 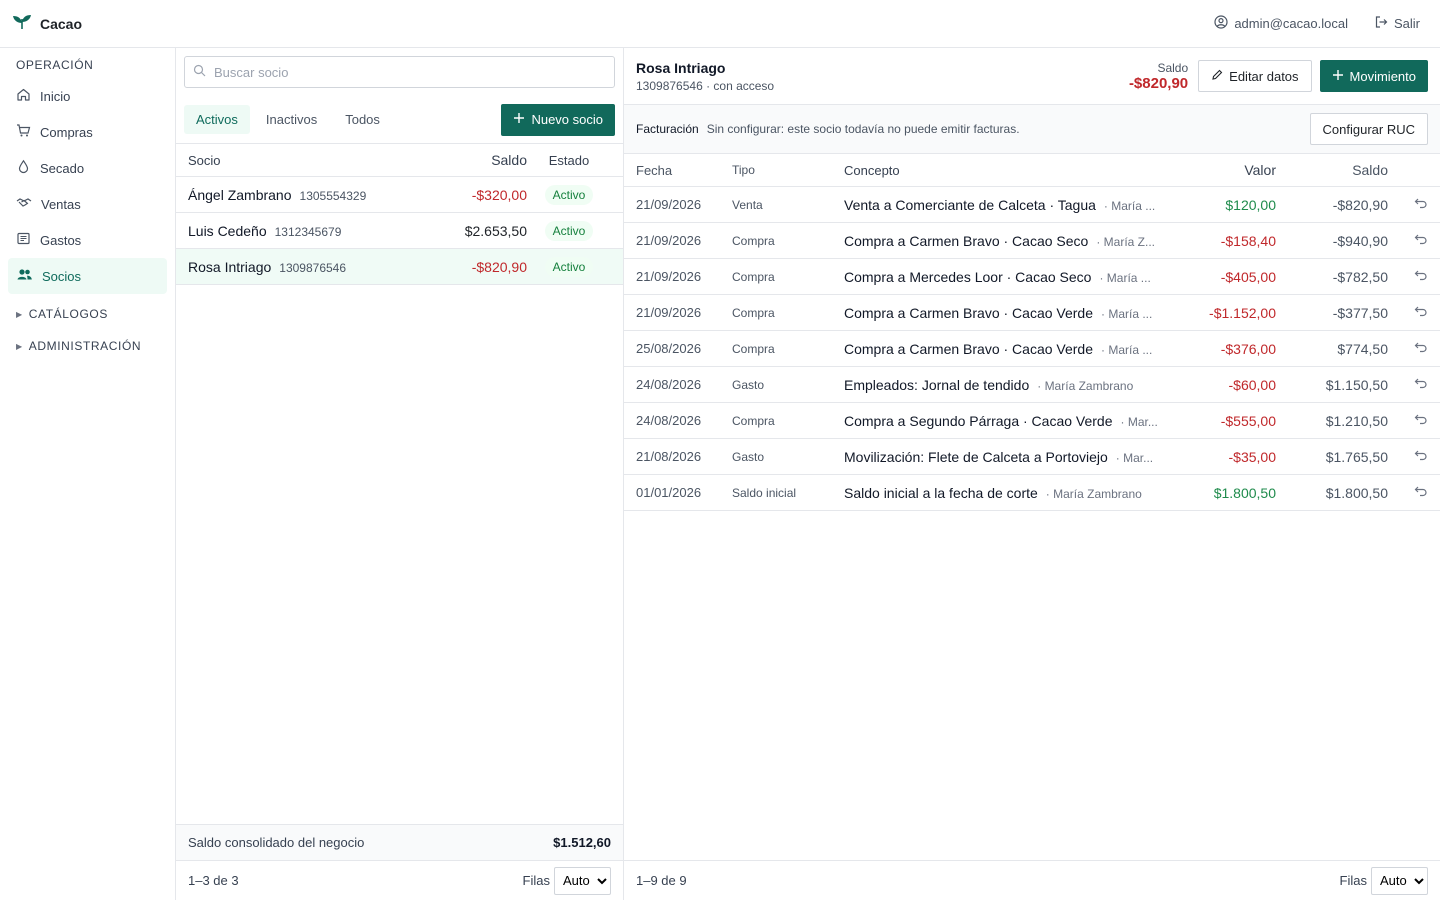 I want to click on socio-id: 1312345679, so click(x=308, y=231).